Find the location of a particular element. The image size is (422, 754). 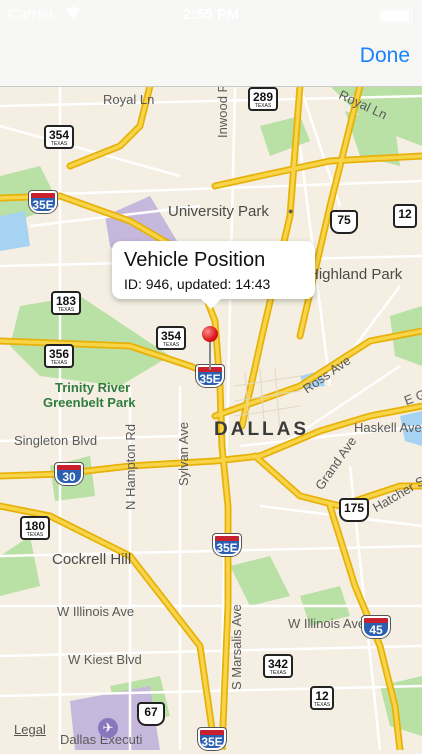

road-label-royal-ln: Royal Ln is located at coordinates (129, 99).